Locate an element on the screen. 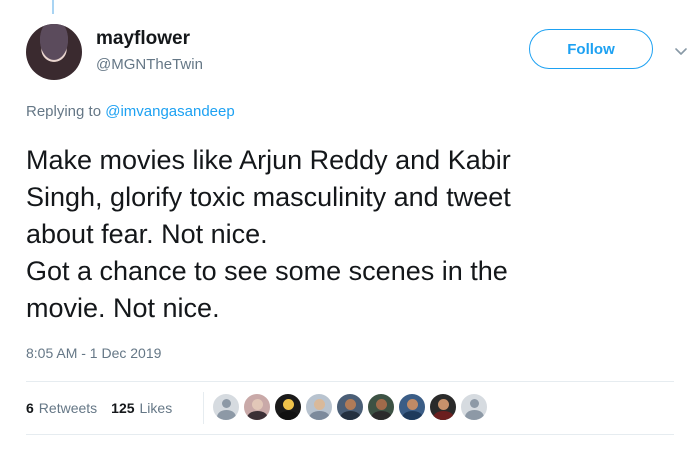 This screenshot has width=700, height=450. author-handle: @MGNTheTwin is located at coordinates (149, 64).